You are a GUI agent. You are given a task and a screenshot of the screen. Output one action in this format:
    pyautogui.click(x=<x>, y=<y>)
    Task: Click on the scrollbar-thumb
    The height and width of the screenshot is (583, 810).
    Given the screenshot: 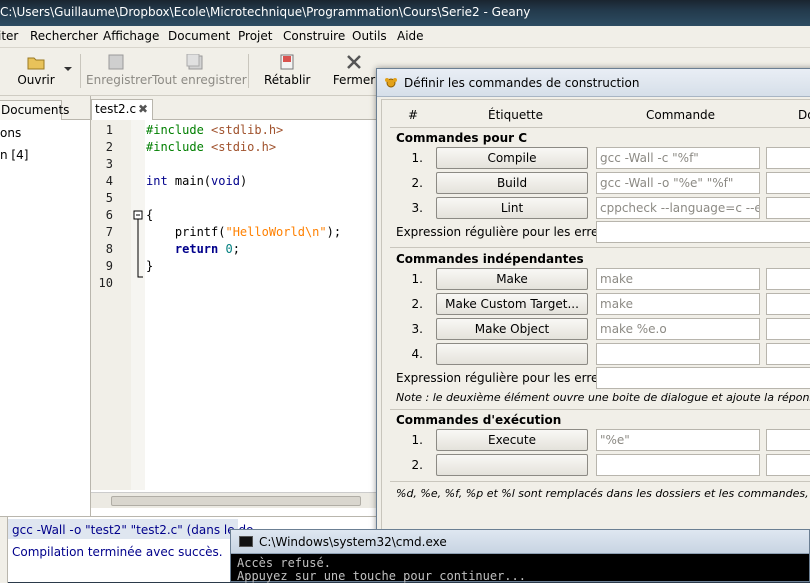 What is the action you would take?
    pyautogui.click(x=236, y=501)
    